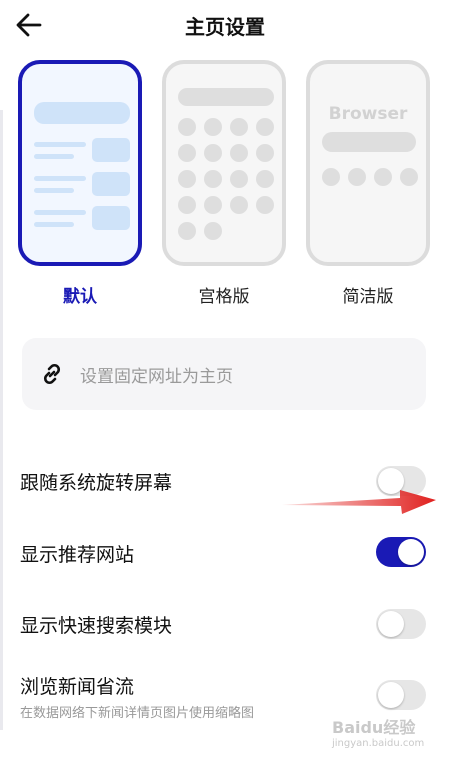 This screenshot has height=760, width=450. Describe the element at coordinates (80, 297) in the screenshot. I see `theme-default-label: 默认` at that location.